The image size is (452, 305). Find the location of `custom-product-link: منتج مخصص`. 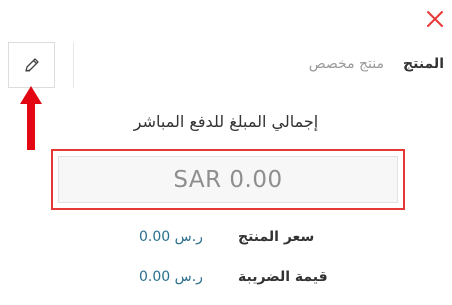

custom-product-link: منتج مخصص is located at coordinates (346, 64).